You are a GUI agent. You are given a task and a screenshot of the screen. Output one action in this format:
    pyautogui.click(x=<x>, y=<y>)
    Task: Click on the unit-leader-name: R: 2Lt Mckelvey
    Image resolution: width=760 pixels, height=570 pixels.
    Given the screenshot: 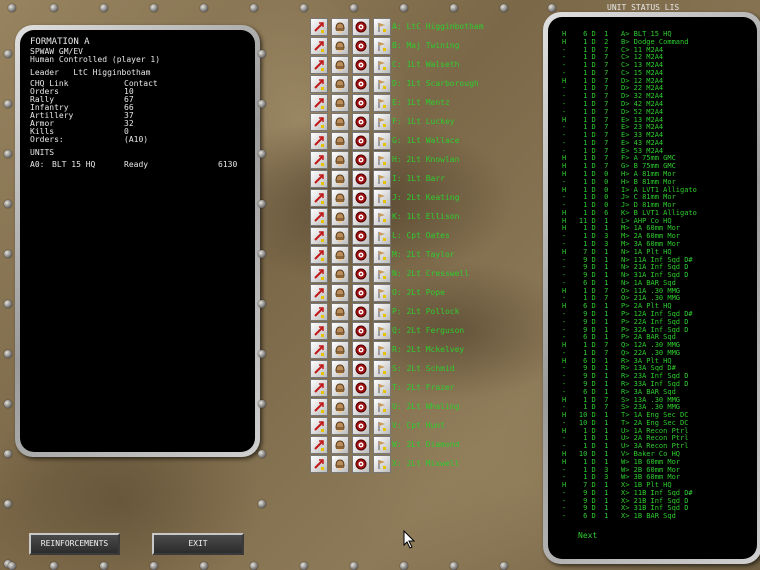 What is the action you would take?
    pyautogui.click(x=428, y=349)
    